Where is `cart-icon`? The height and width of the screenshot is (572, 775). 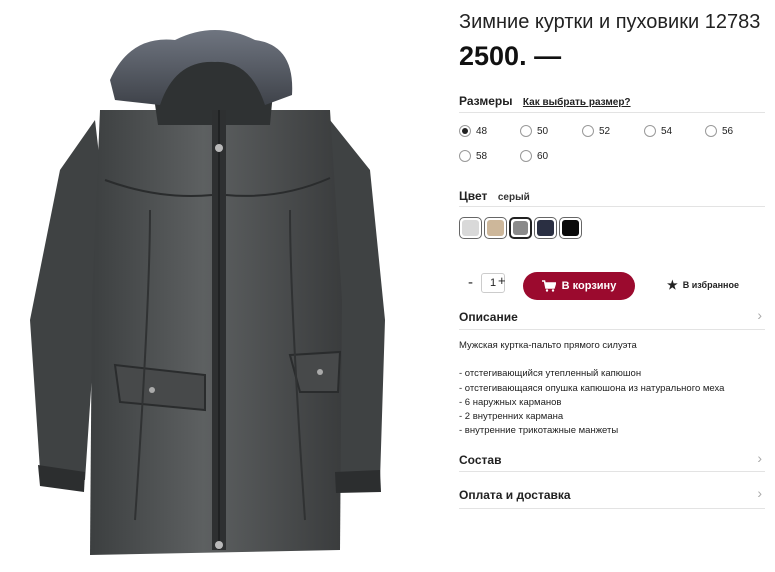
cart-icon is located at coordinates (548, 286).